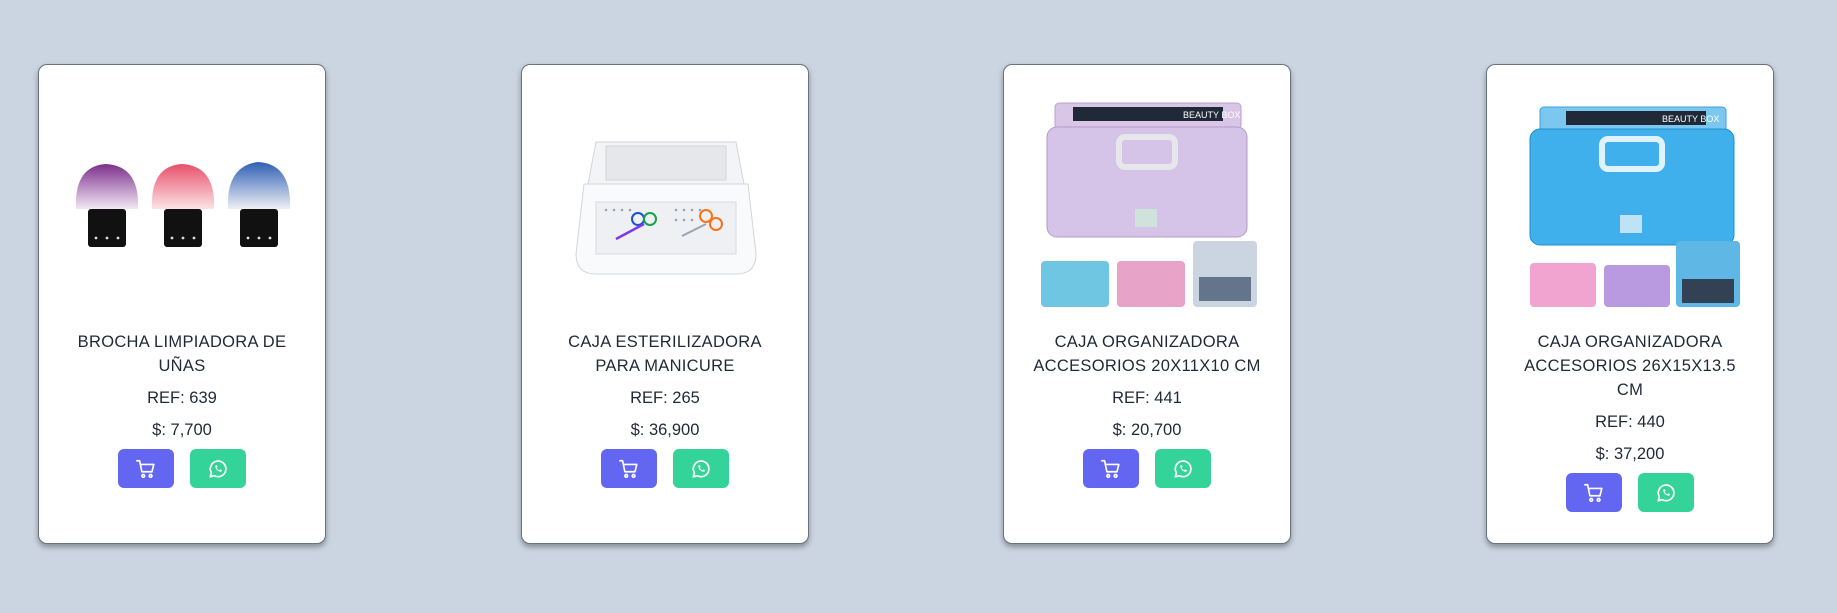 The image size is (1837, 613). I want to click on product-ref: REF: 440, so click(1630, 422).